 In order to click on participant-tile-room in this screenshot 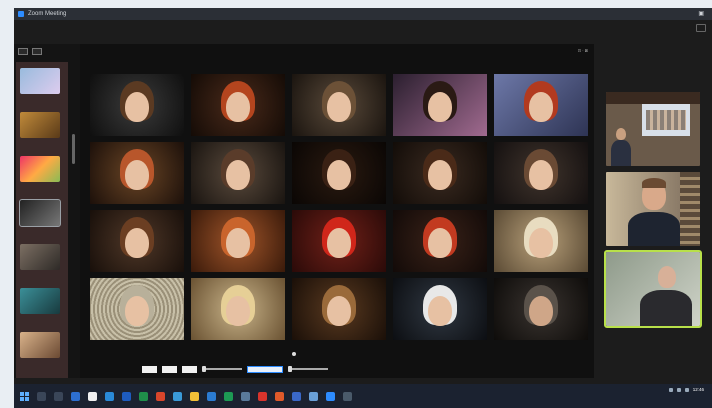, I will do `click(653, 129)`.